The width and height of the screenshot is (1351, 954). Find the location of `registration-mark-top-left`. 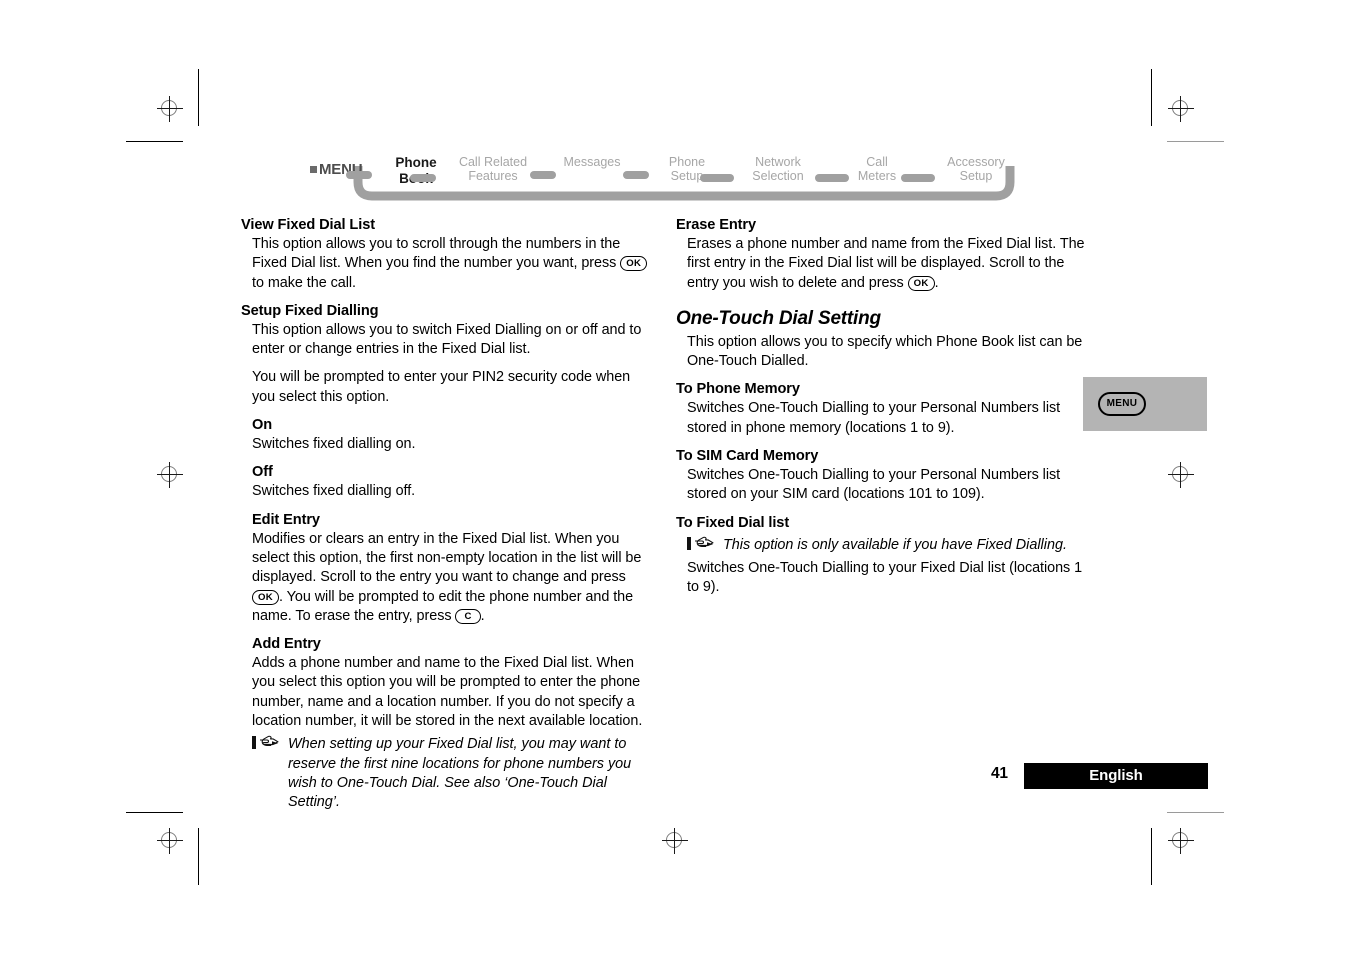

registration-mark-top-left is located at coordinates (170, 109).